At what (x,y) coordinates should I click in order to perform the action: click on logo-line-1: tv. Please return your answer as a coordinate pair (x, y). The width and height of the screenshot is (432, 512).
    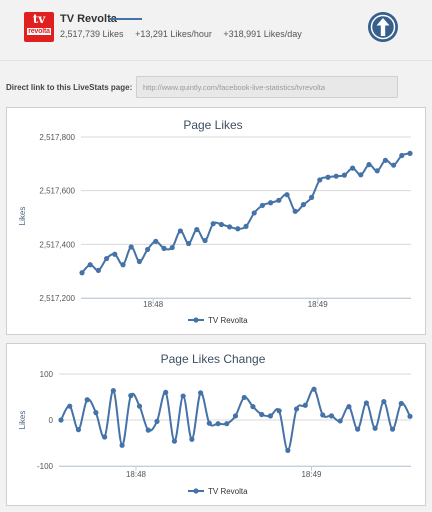
    Looking at the image, I should click on (39, 19).